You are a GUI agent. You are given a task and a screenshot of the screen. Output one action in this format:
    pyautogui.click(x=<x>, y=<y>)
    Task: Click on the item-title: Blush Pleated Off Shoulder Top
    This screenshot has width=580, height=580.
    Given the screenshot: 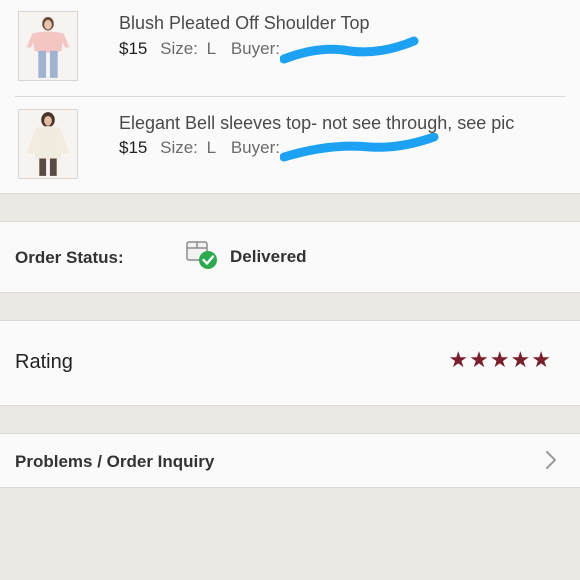 What is the action you would take?
    pyautogui.click(x=244, y=23)
    